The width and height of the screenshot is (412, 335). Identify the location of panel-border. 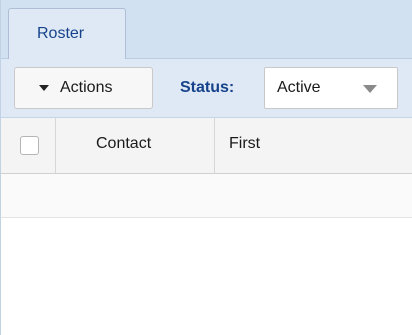
(0, 167).